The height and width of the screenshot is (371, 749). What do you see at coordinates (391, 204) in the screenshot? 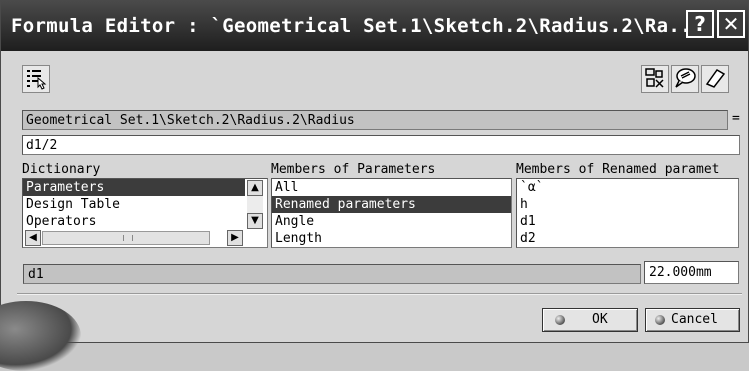
I see `members-item-renamed-parameters: Renamed parameters` at bounding box center [391, 204].